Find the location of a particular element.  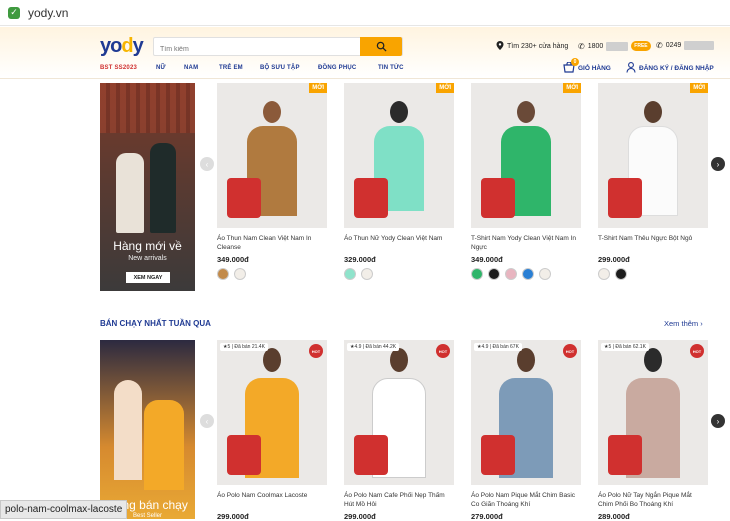

product-image: ★4.9 | Đã bán 67K HOT is located at coordinates (526, 412).